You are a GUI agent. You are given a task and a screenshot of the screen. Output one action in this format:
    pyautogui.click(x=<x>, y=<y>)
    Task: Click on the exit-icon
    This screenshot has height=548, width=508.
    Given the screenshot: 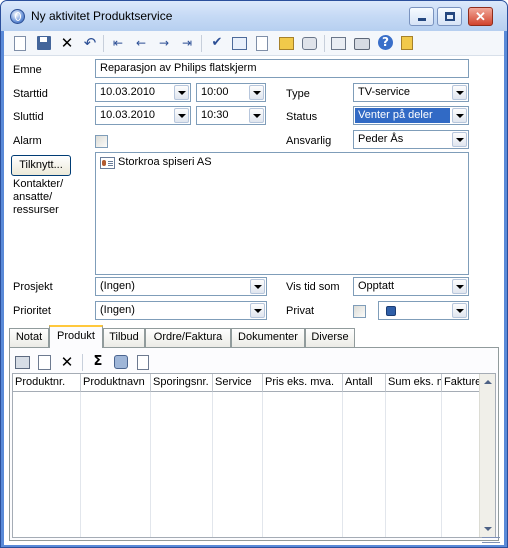 What is the action you would take?
    pyautogui.click(x=407, y=43)
    